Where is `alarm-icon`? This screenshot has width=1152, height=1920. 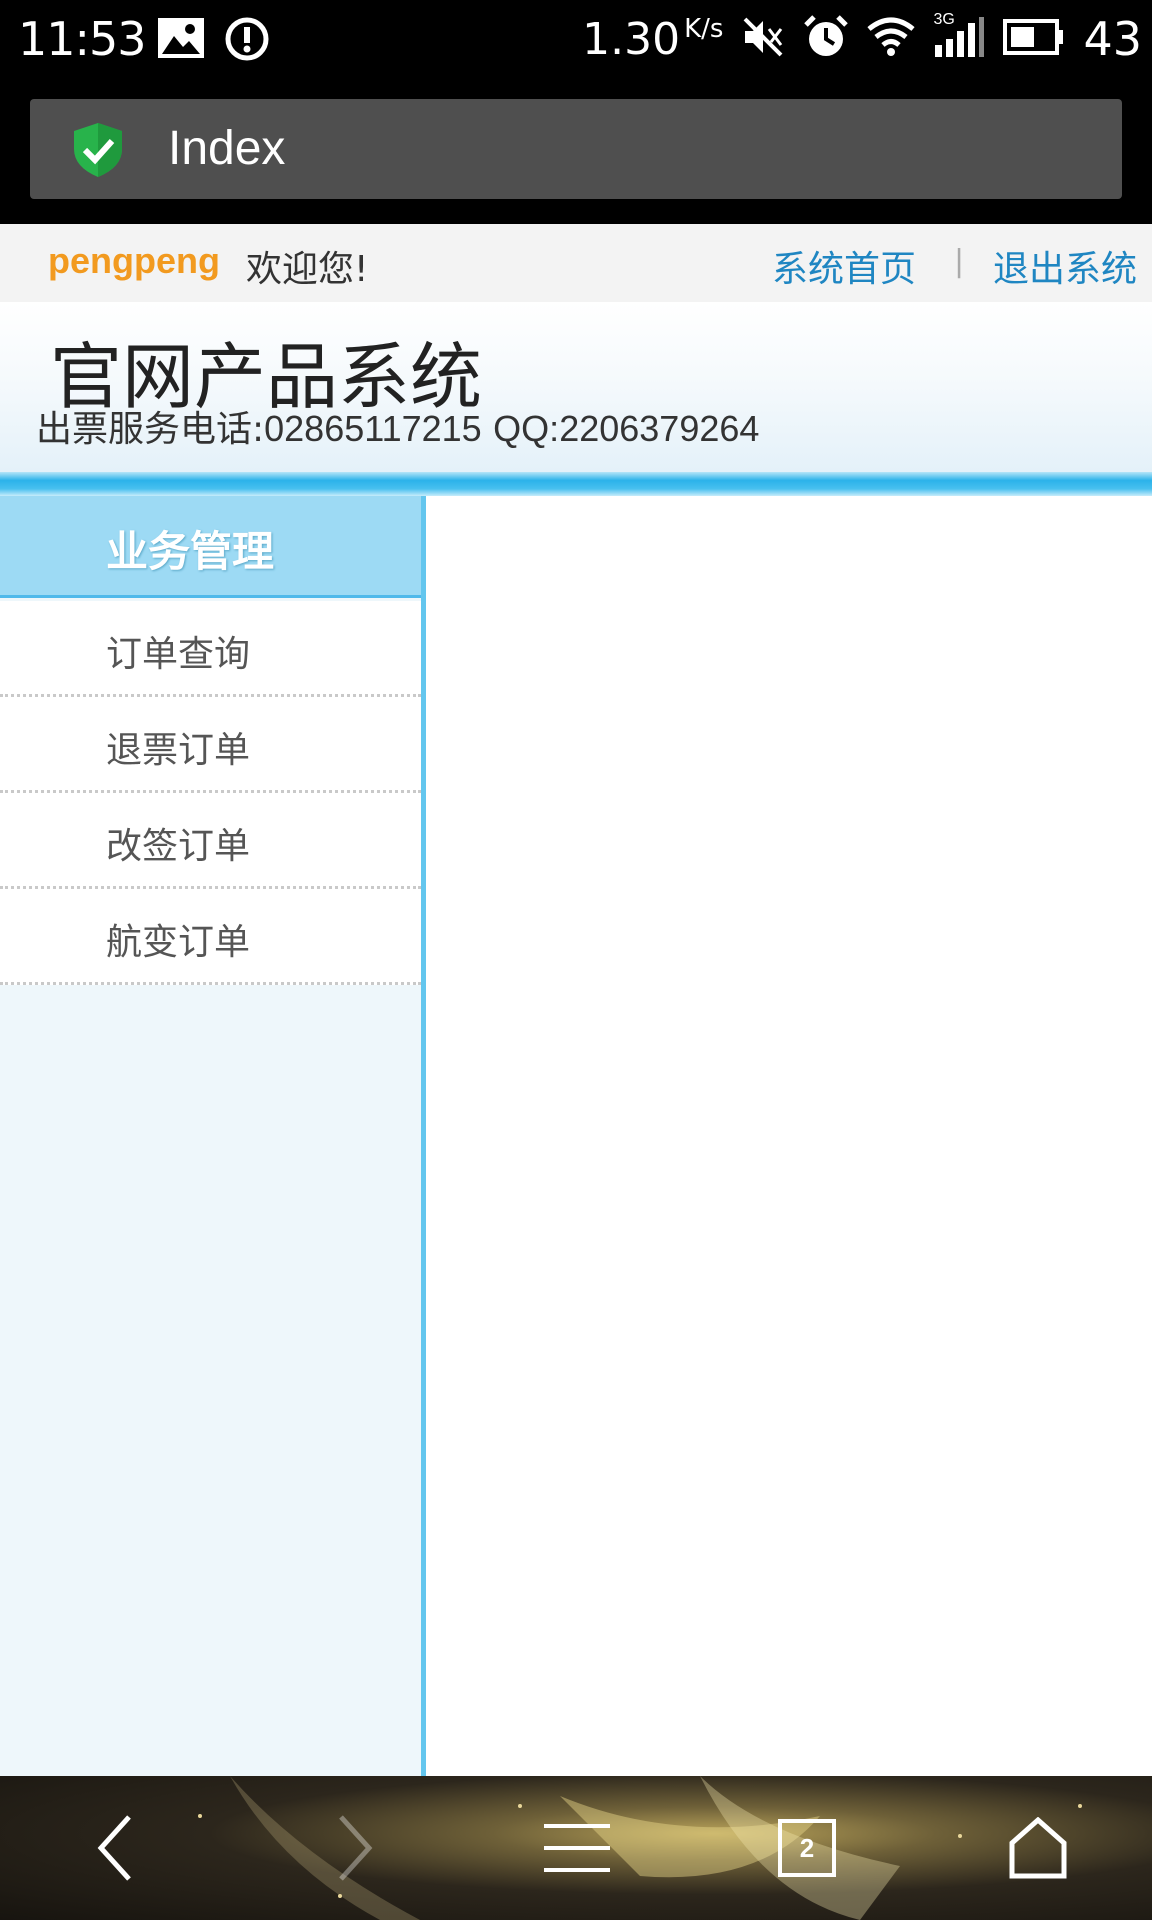
alarm-icon is located at coordinates (826, 39).